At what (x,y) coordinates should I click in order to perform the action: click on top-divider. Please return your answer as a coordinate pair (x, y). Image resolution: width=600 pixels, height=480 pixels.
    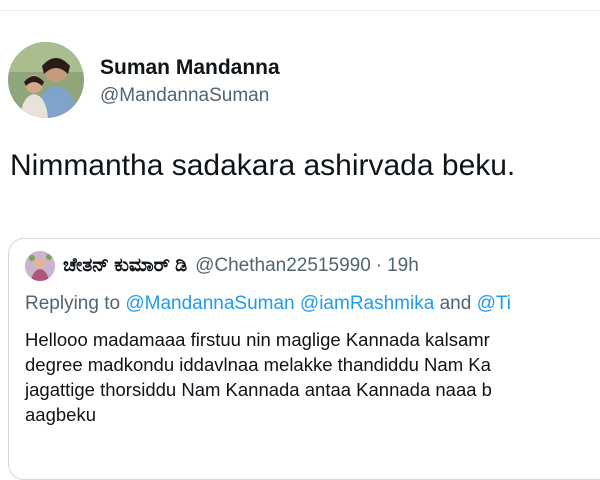
    Looking at the image, I should click on (300, 10).